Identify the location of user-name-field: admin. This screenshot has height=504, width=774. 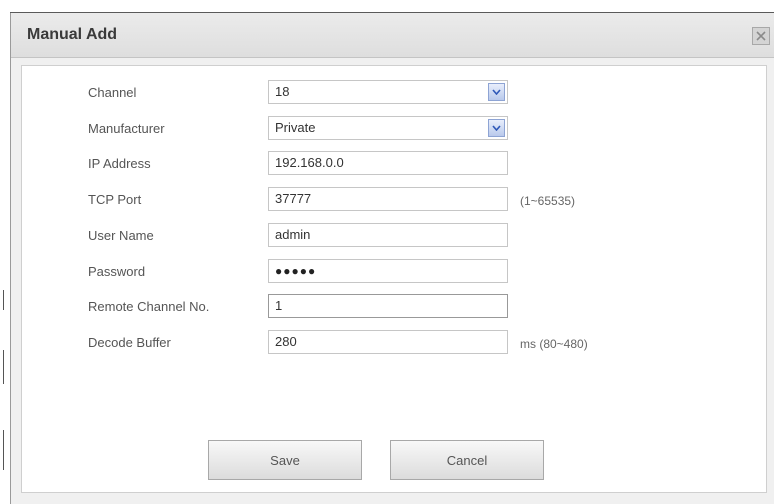
(388, 235).